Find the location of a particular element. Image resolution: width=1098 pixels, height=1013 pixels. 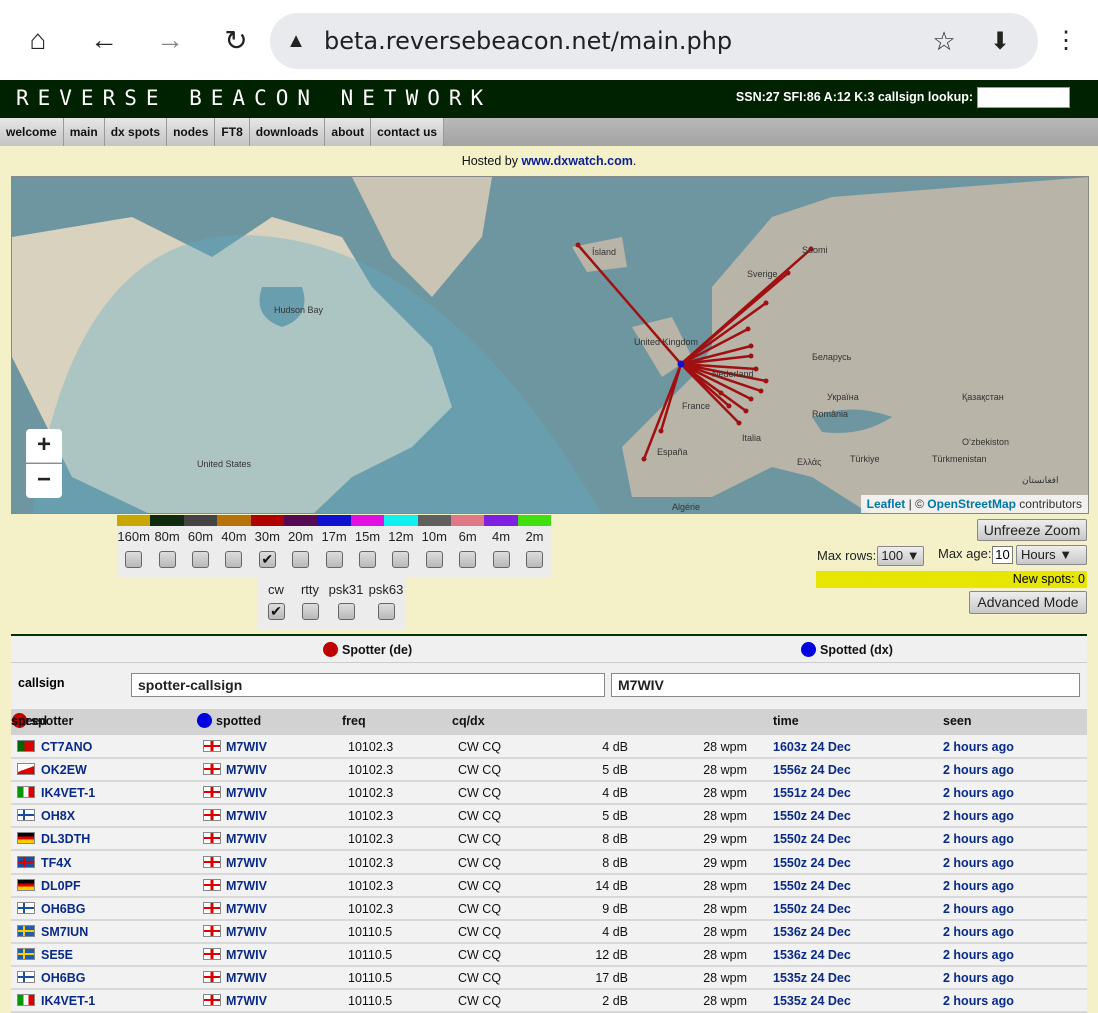

time-link: 1551z 24 Dec is located at coordinates (812, 793).